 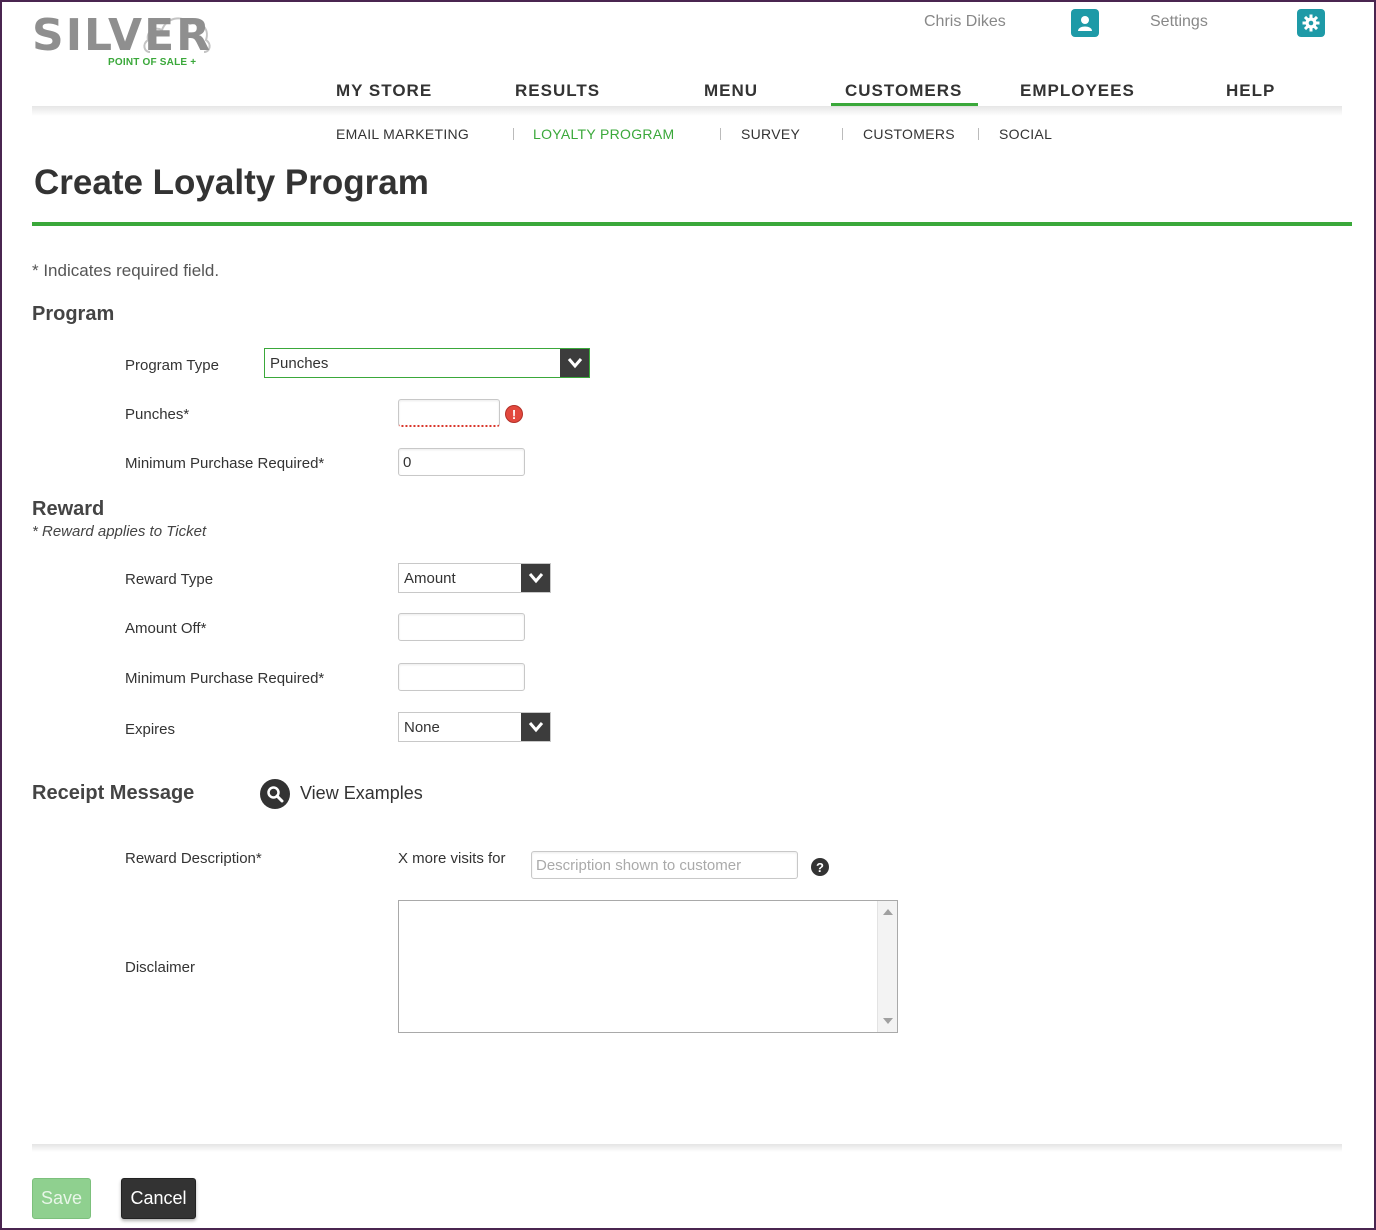 I want to click on view-examples-link: View Examples, so click(x=361, y=793).